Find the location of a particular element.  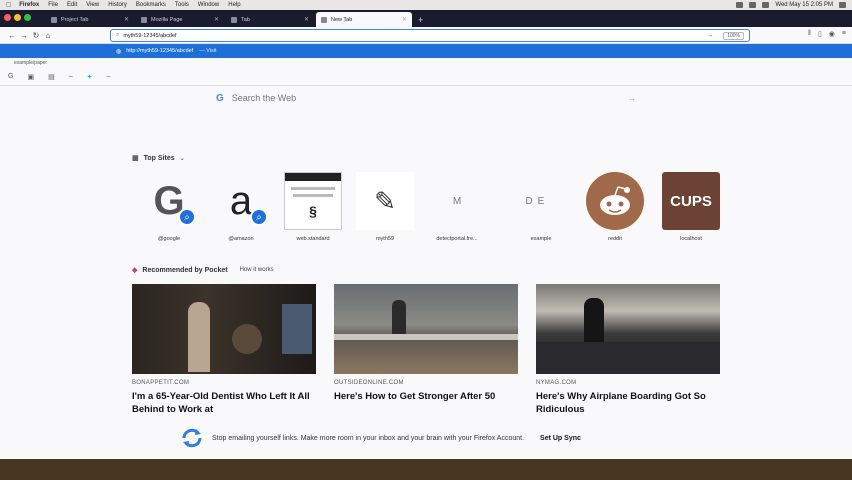

runner-silhouette is located at coordinates (399, 318).